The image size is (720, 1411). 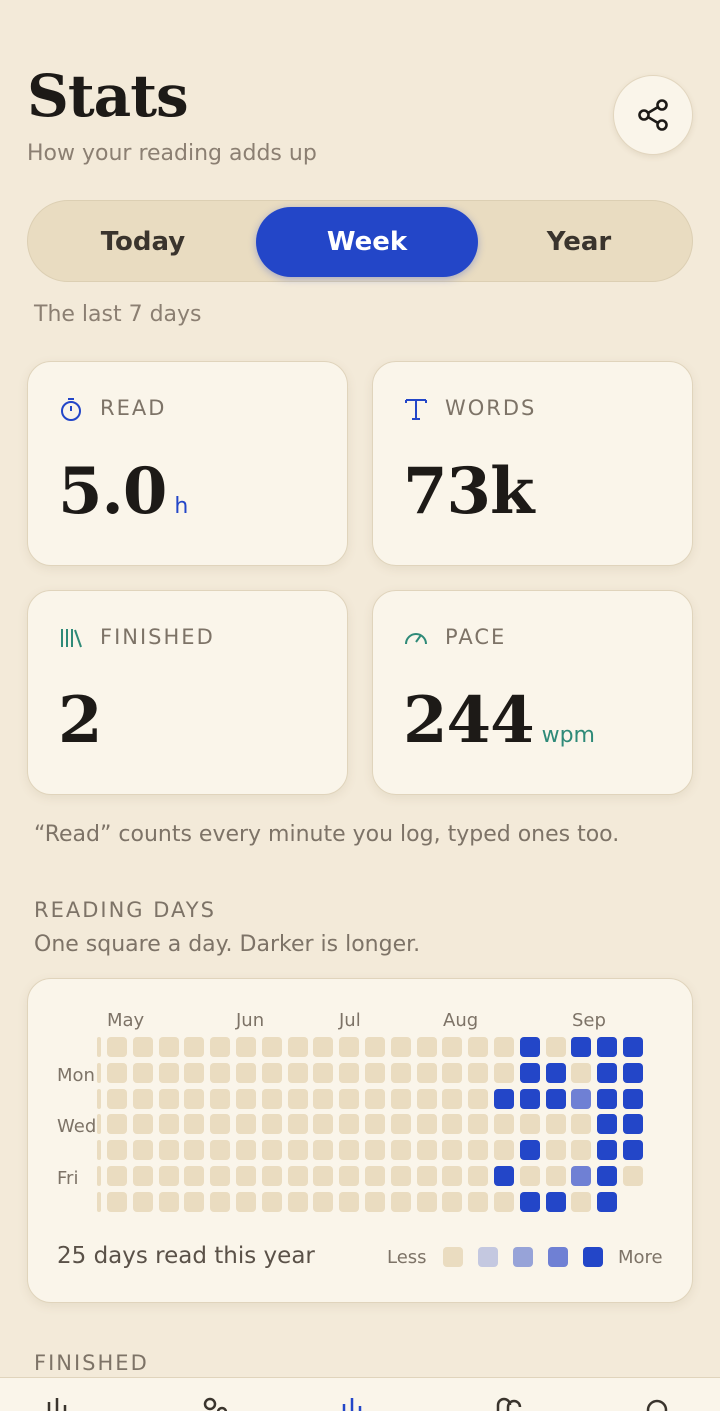 I want to click on finished-heading: FINISHED, so click(x=91, y=1363).